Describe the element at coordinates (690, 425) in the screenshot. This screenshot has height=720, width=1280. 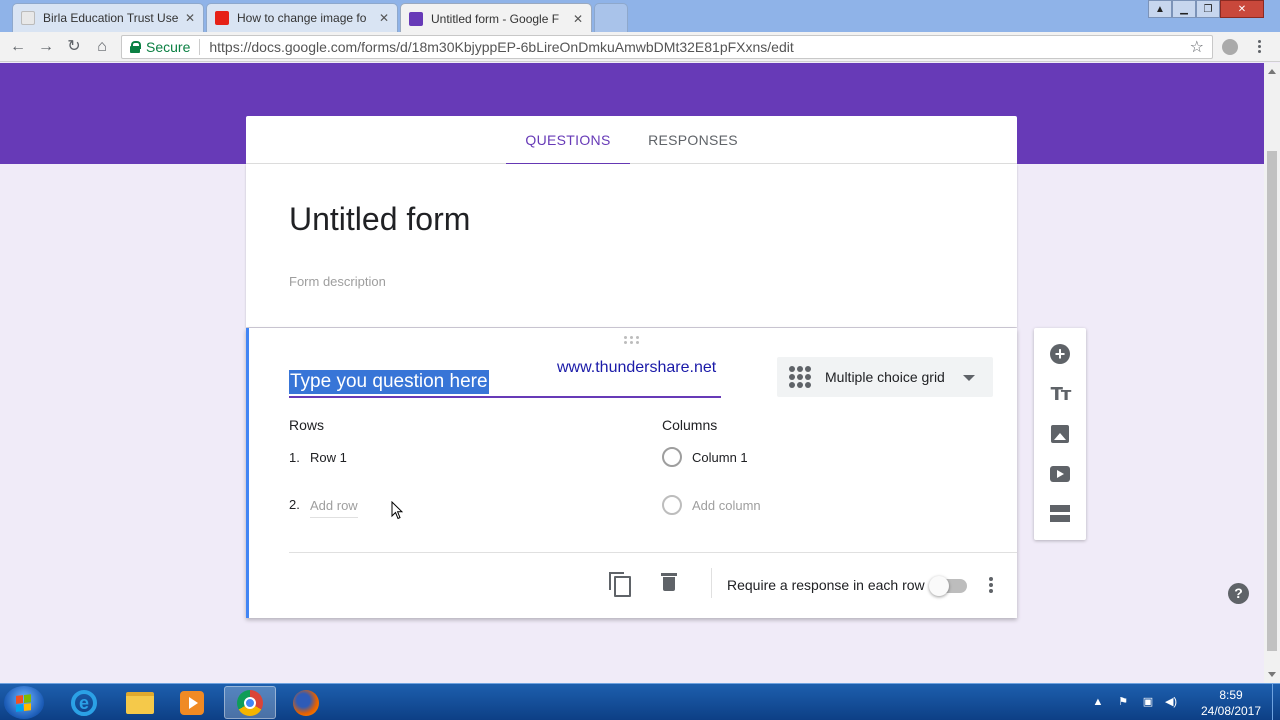
I see `columns-label: Columns` at that location.